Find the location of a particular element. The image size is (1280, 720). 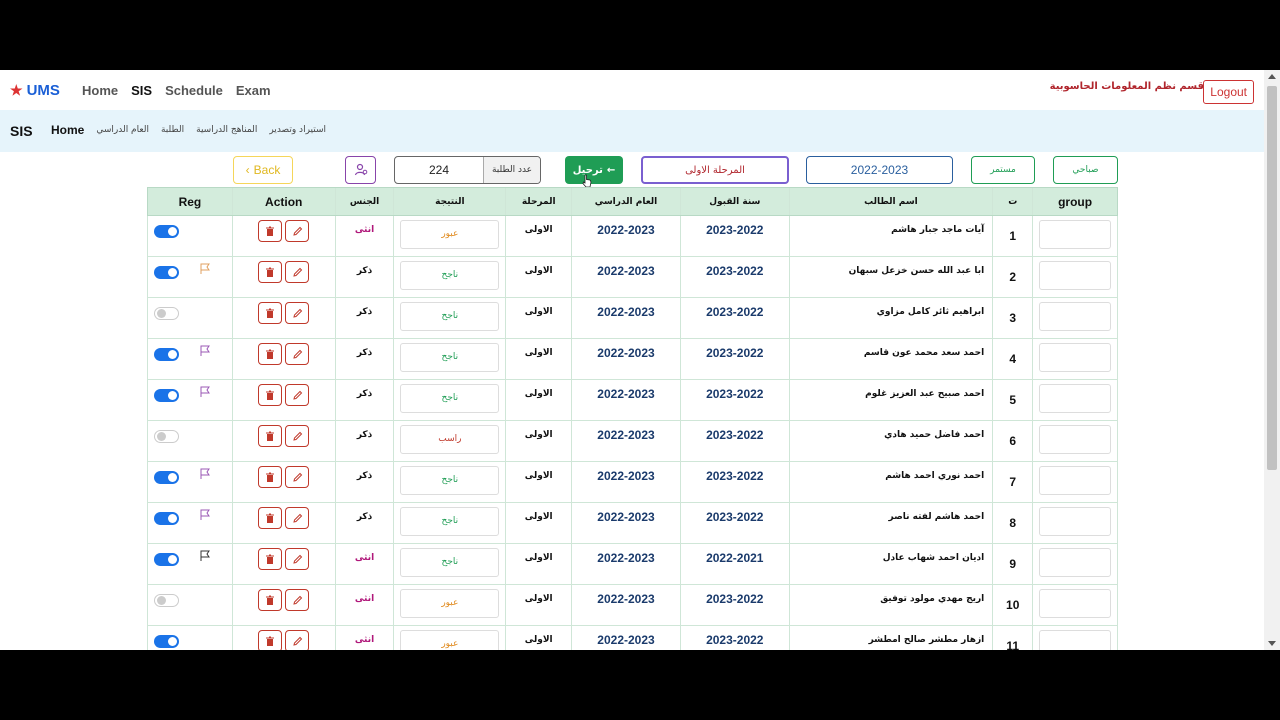

subnav-curricula: المناهج الدراسية is located at coordinates (226, 131).